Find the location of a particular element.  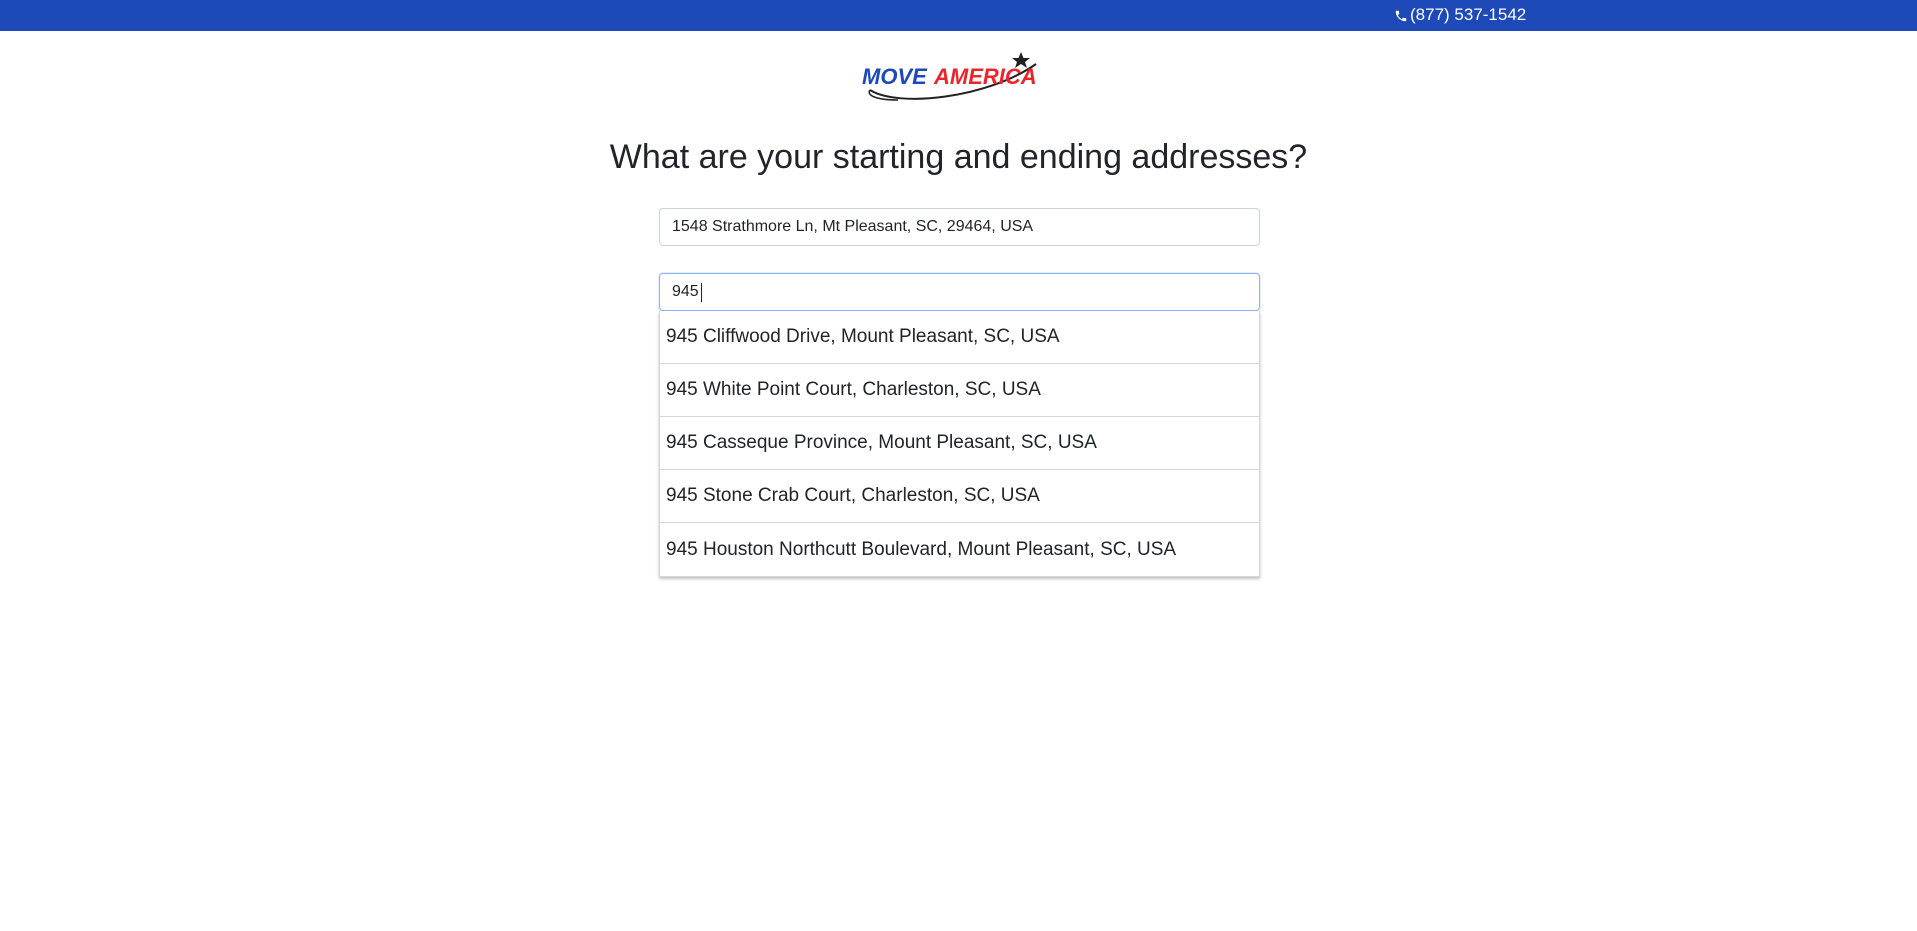

moveamerica-logo: MOVE AMERICA is located at coordinates (958, 78).